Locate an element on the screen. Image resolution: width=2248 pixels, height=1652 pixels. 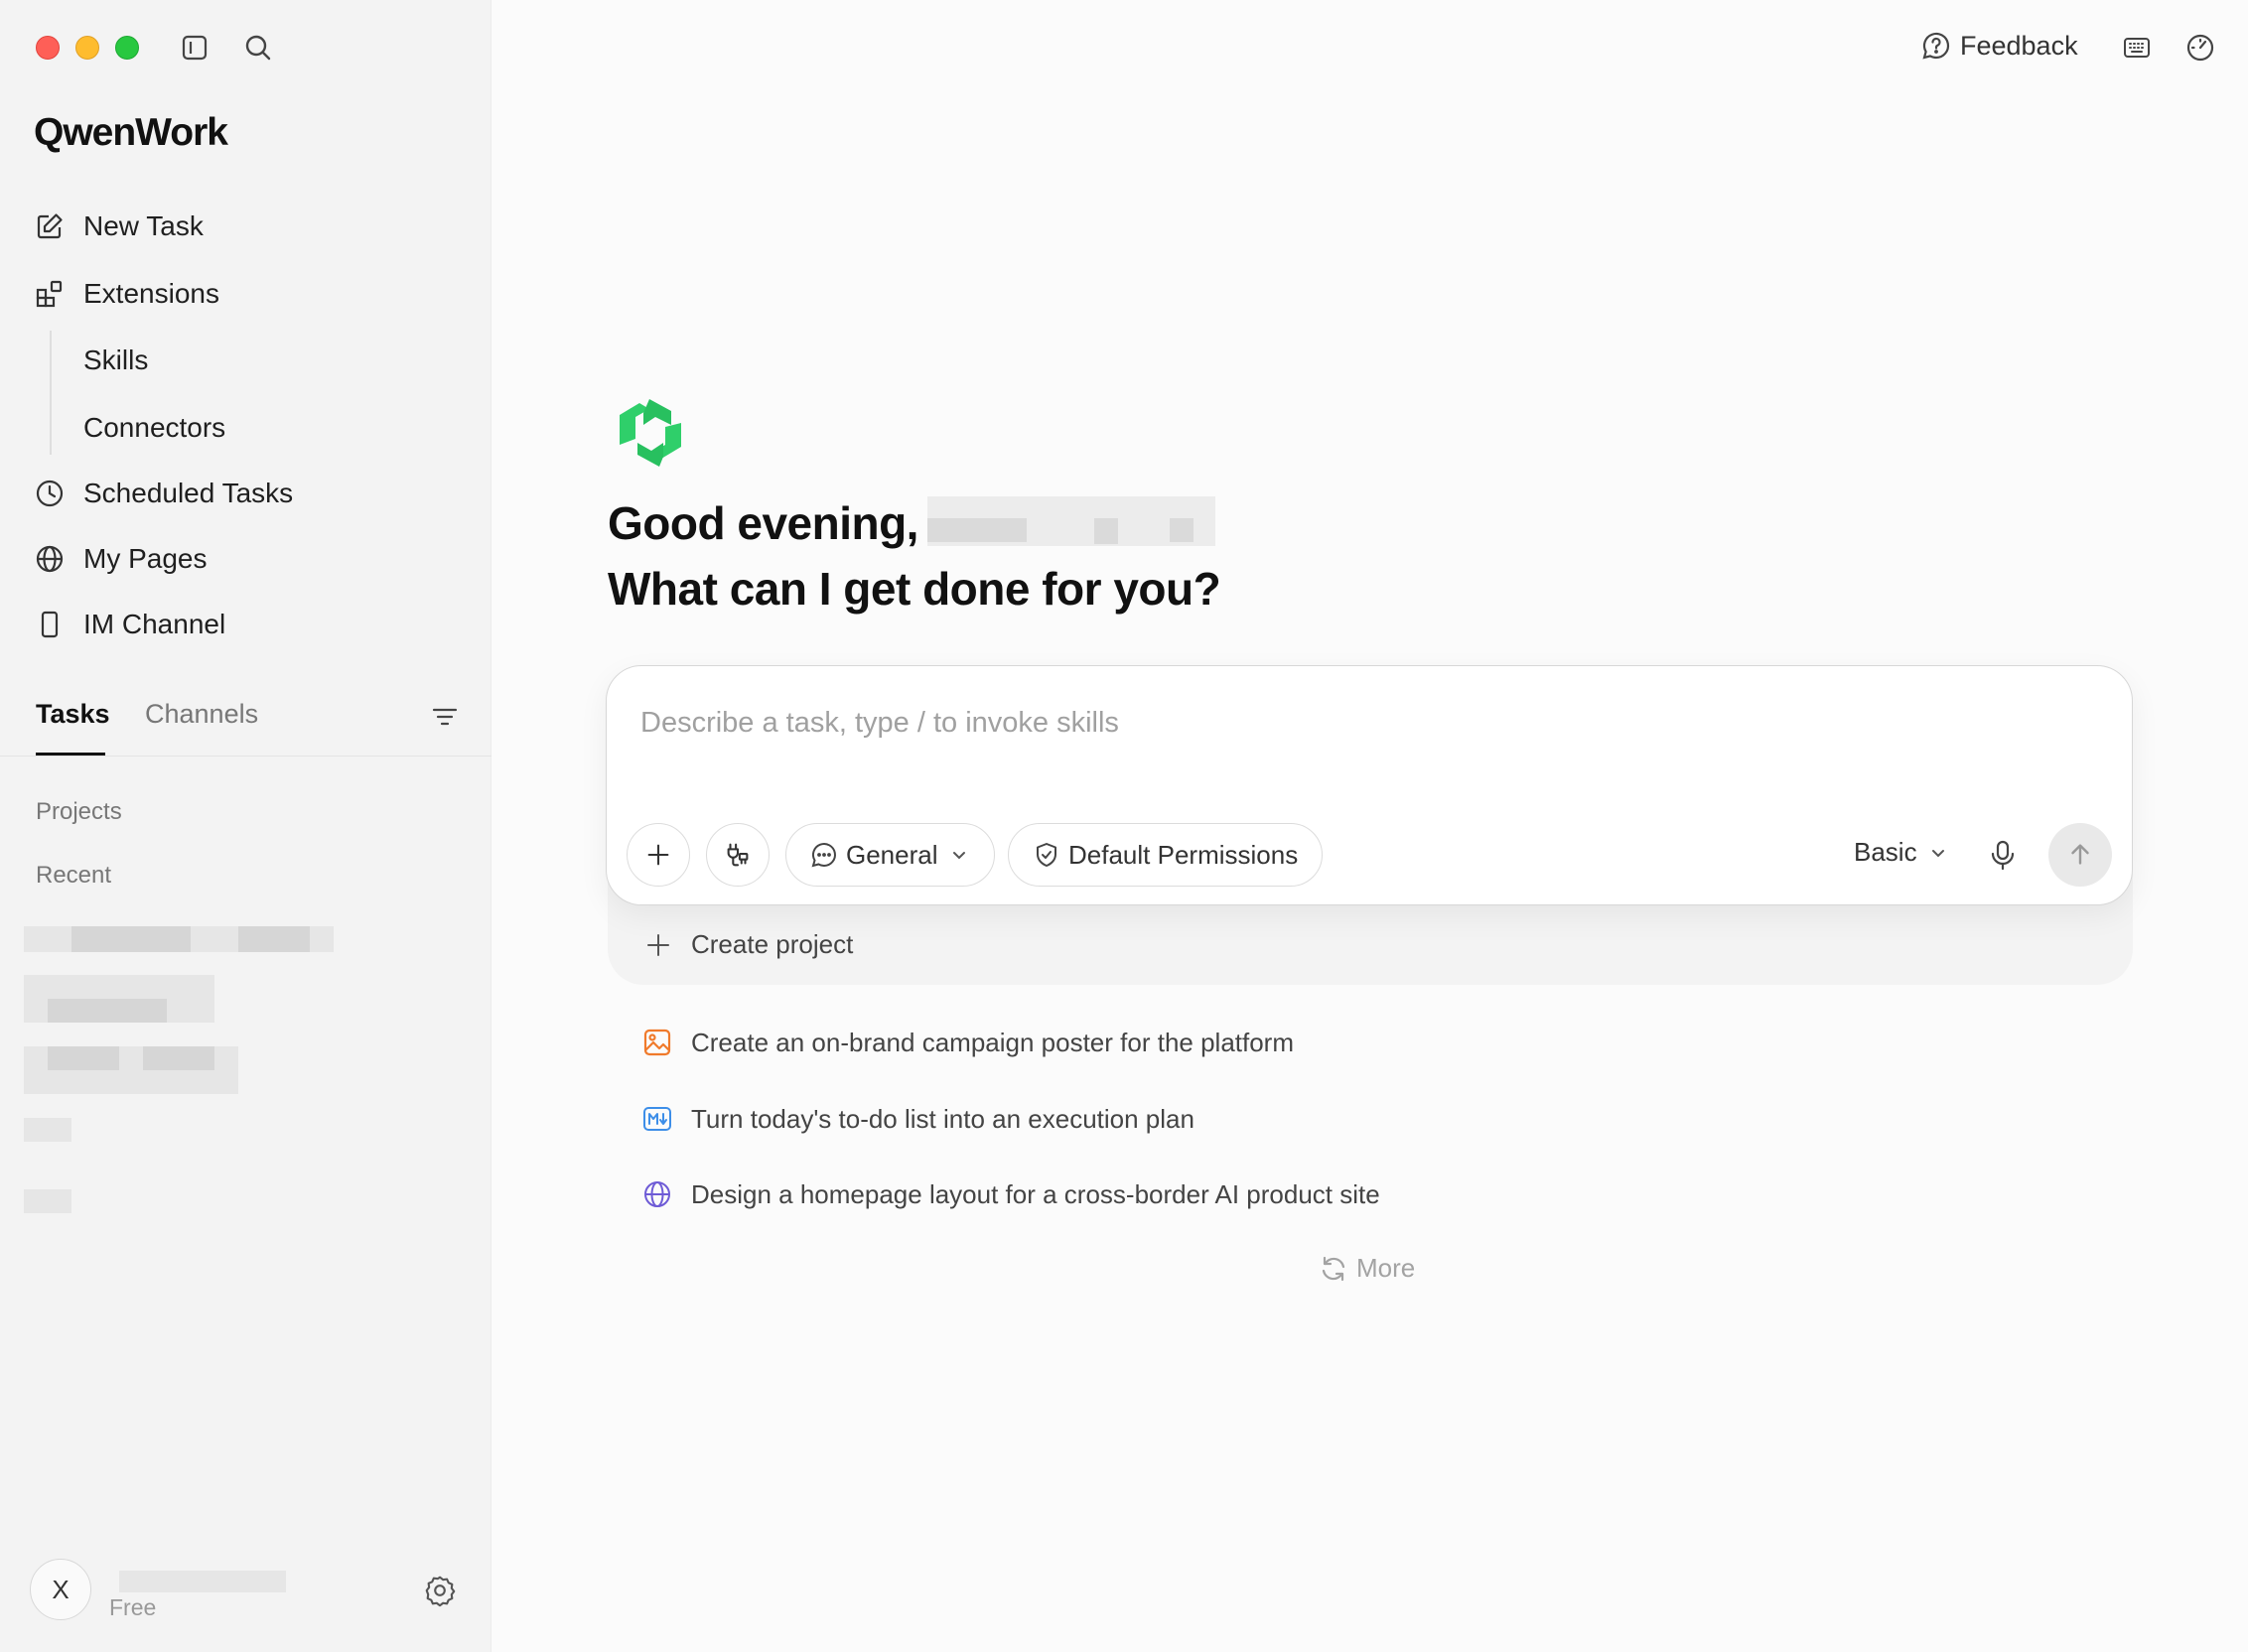
send-button is located at coordinates (2080, 855).